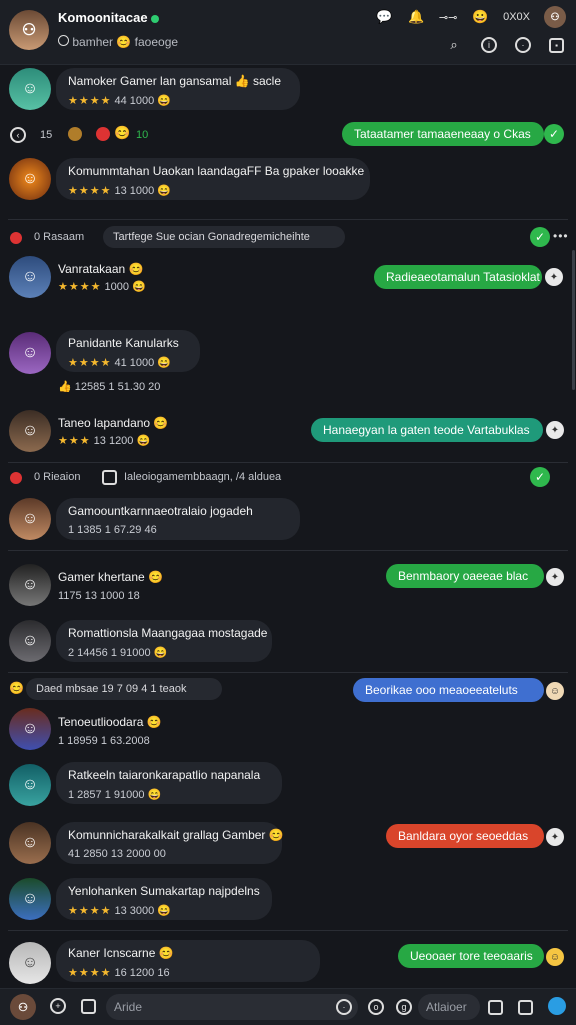 The width and height of the screenshot is (576, 1025). I want to click on search-icon: ⌕, so click(454, 45).